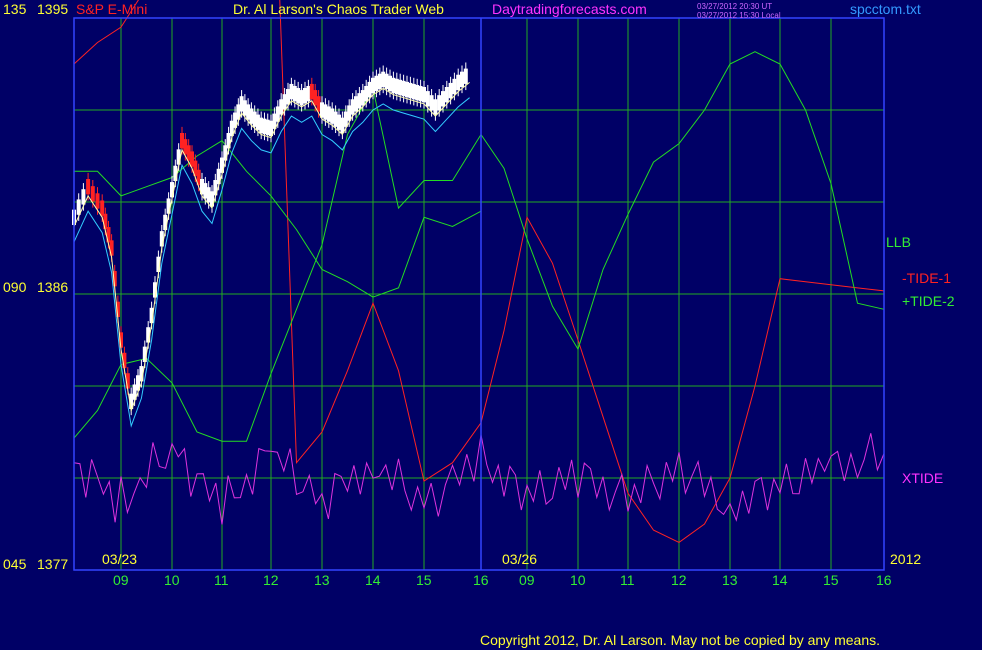 The height and width of the screenshot is (650, 982). Describe the element at coordinates (322, 580) in the screenshot. I see `hour-tick-4: 13` at that location.